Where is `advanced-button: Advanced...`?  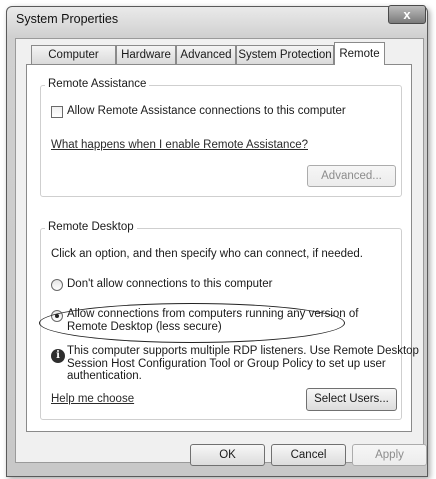
advanced-button: Advanced... is located at coordinates (351, 176).